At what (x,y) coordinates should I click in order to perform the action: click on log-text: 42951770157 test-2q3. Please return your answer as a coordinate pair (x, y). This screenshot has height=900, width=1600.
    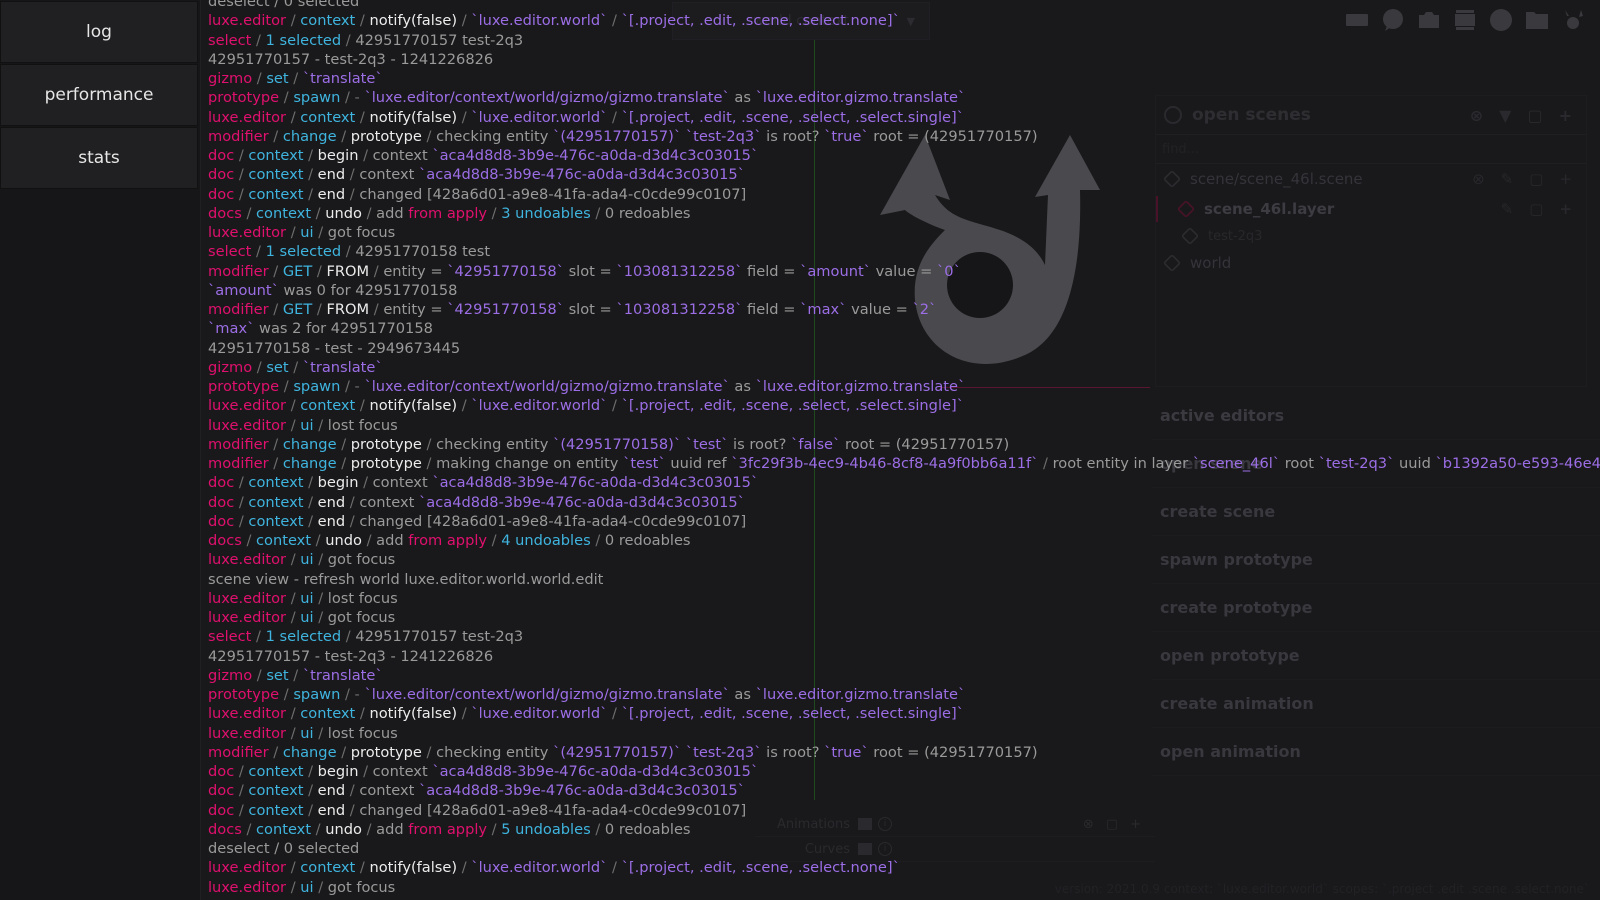
    Looking at the image, I should click on (439, 637).